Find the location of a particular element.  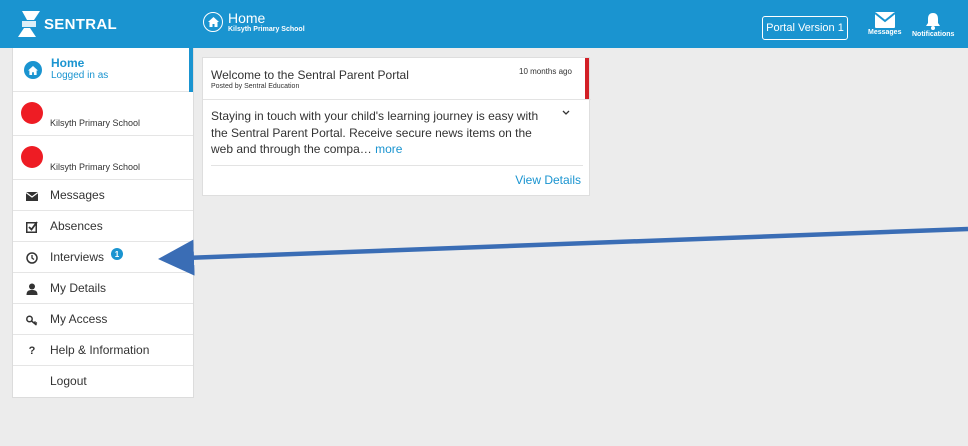

more-link: more is located at coordinates (388, 149).